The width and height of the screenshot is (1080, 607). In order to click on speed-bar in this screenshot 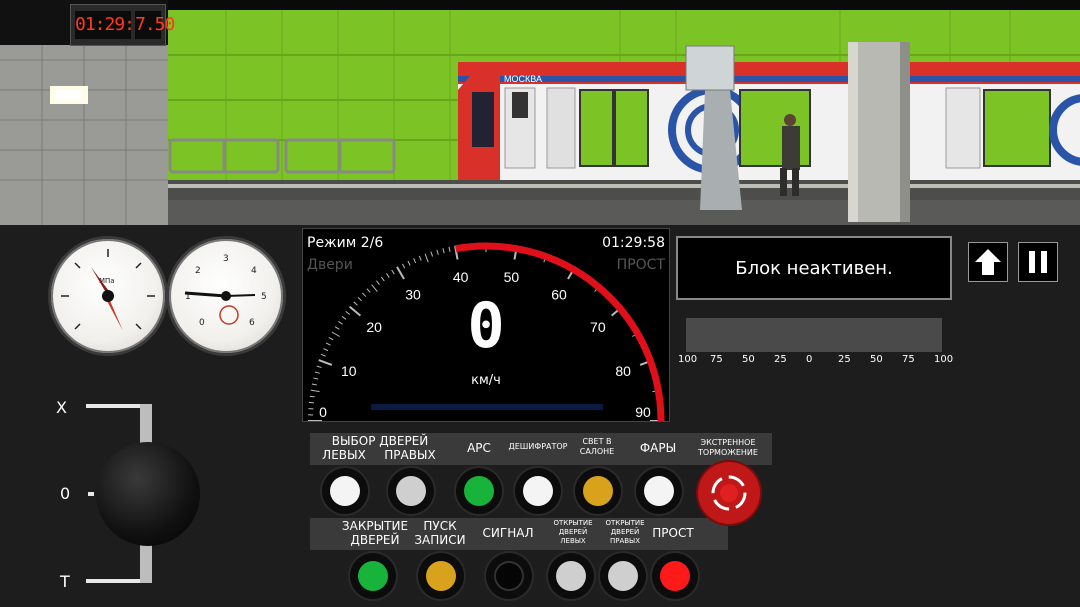, I will do `click(487, 407)`.